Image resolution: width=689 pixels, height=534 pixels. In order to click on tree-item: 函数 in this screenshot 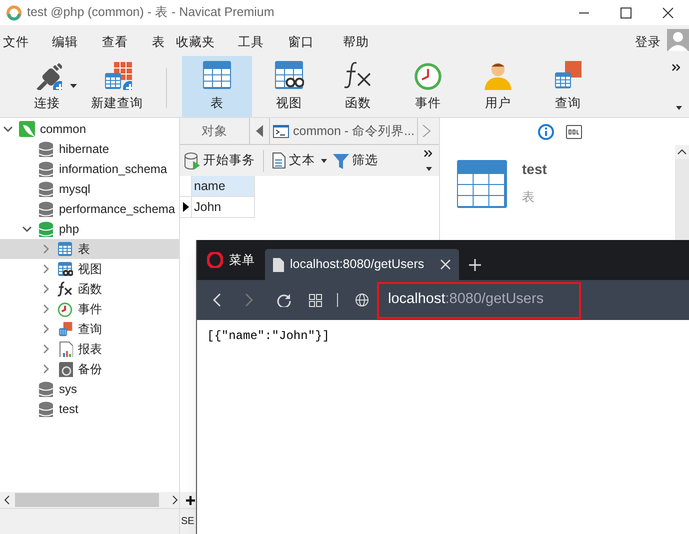, I will do `click(89, 289)`.